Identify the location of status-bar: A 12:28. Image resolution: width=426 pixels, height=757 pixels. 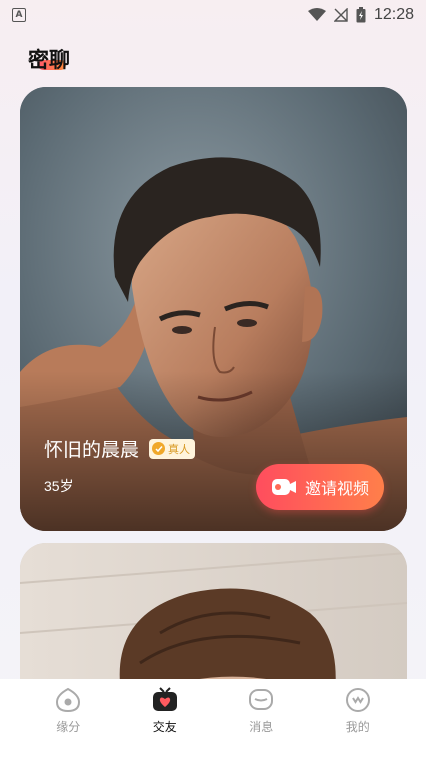
(213, 15).